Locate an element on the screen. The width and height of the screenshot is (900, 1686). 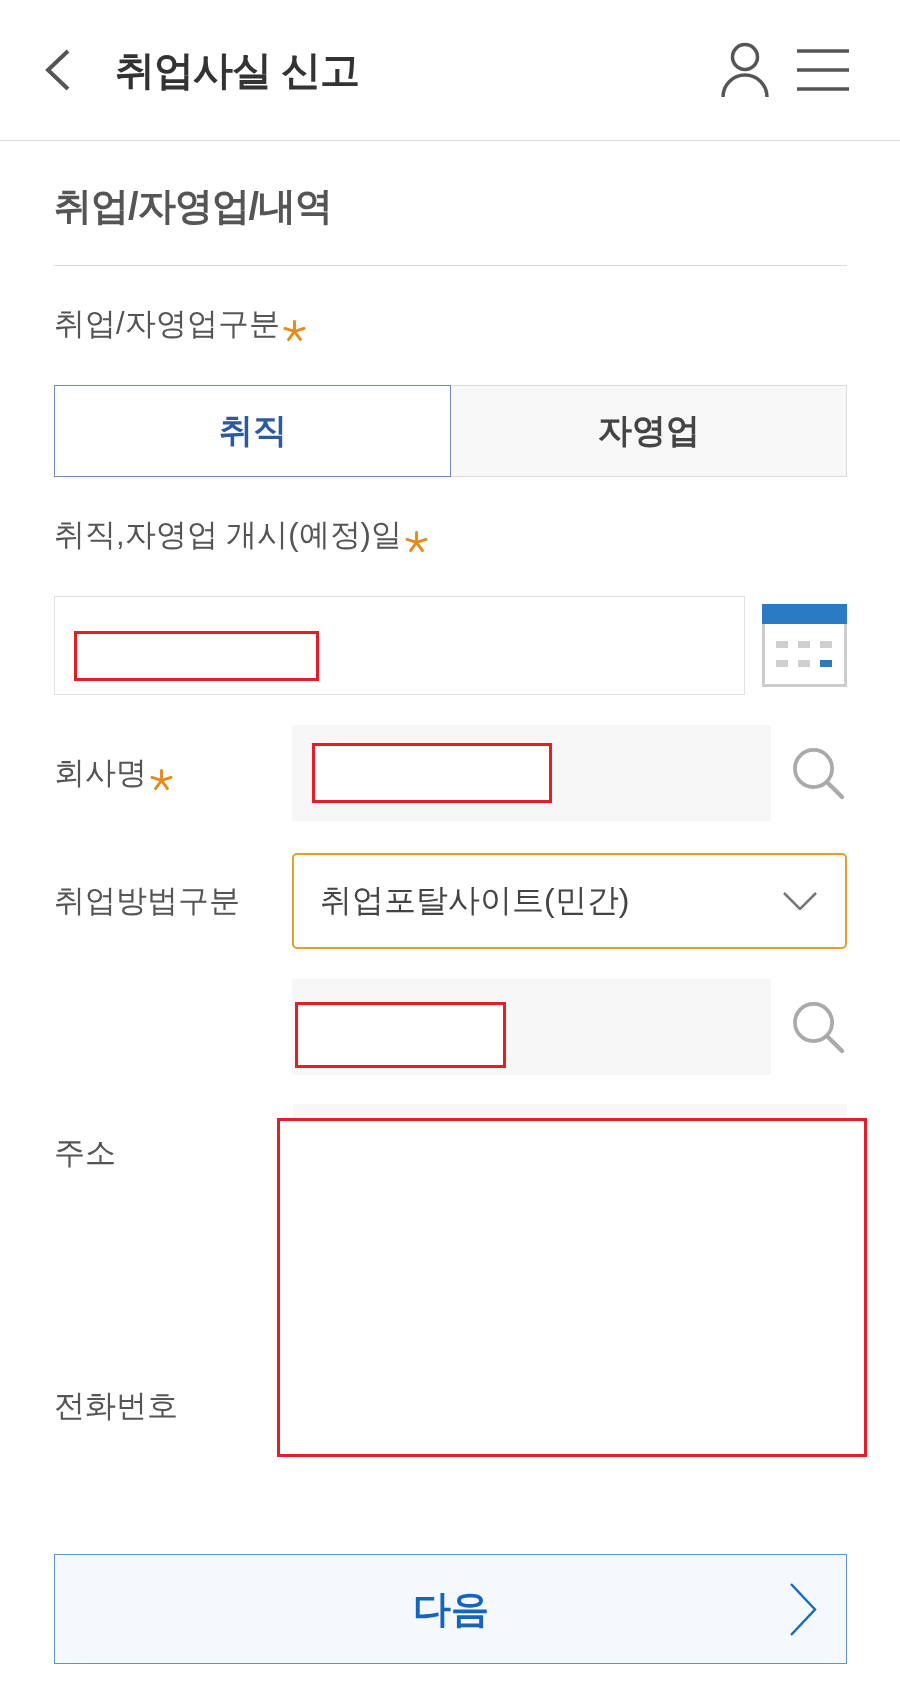
field-label: 회사명 is located at coordinates (100, 773).